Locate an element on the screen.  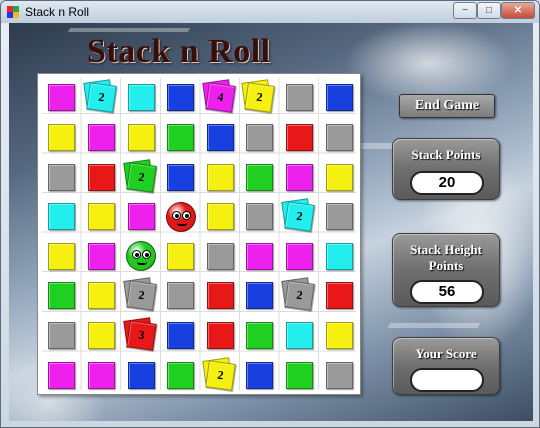
your-score-label: Your Score is located at coordinates (446, 353).